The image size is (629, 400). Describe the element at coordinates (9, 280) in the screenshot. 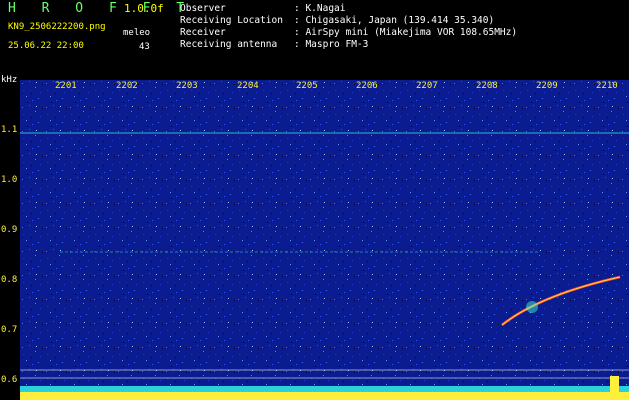

I see `y-tick-label: 0.8` at that location.